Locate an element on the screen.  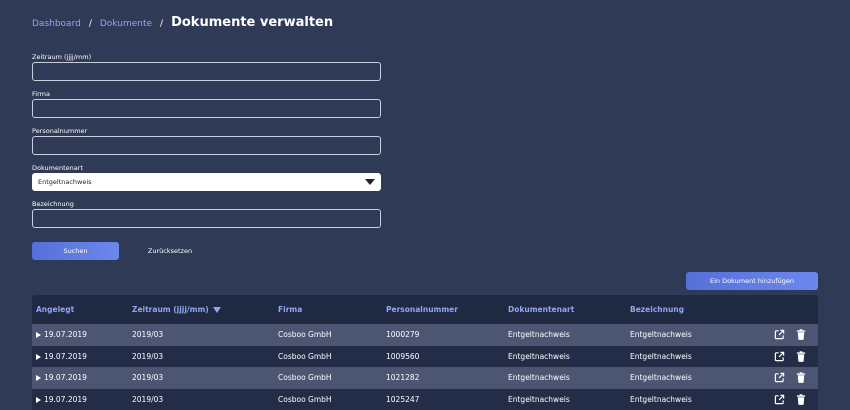
designation-label: Bezeichnung is located at coordinates (206, 204).